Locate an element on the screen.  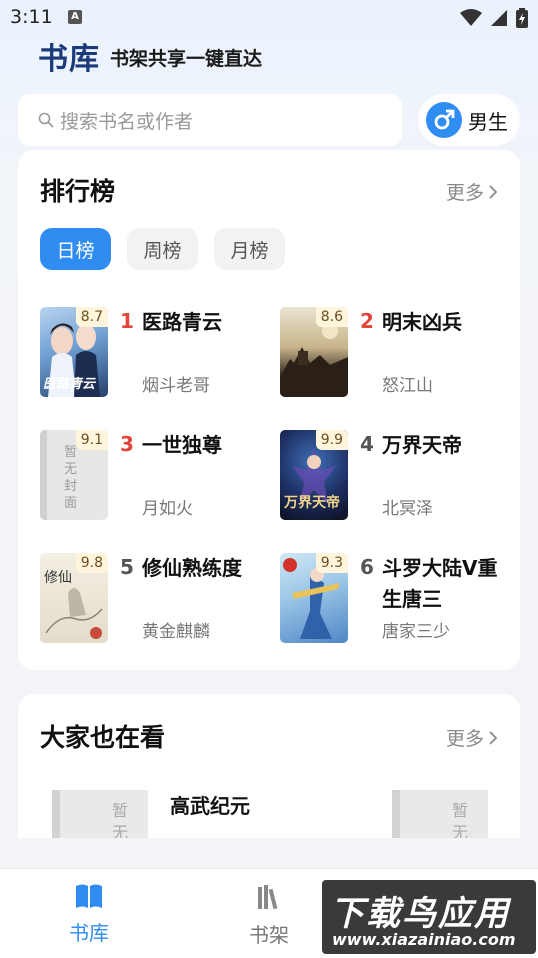
status-bar: 3:11 A is located at coordinates (269, 17).